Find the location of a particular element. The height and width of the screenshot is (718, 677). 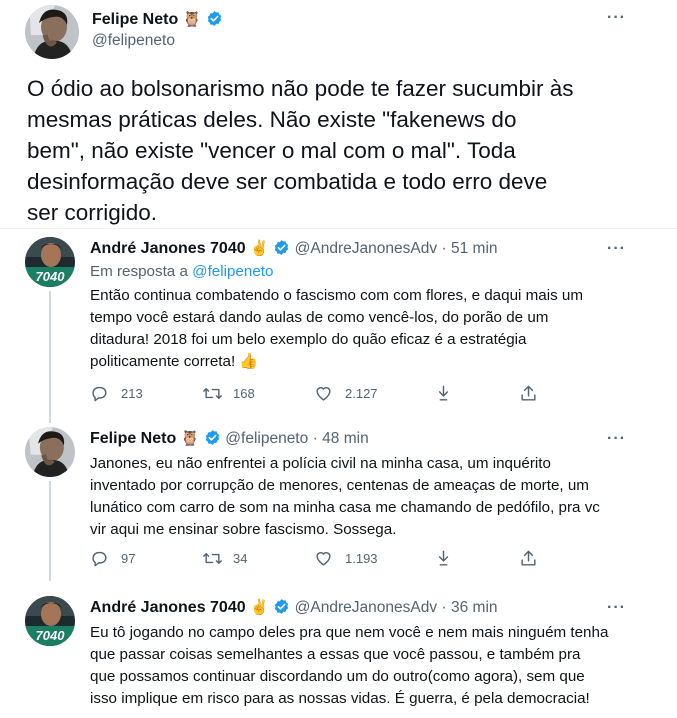

tweet-text-line: ser corrigido. is located at coordinates (92, 212).